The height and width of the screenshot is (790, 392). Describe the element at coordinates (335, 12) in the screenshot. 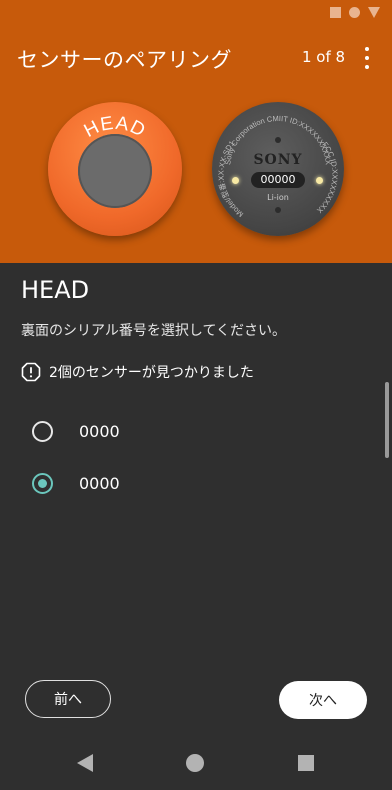

I see `stop-square-icon` at that location.